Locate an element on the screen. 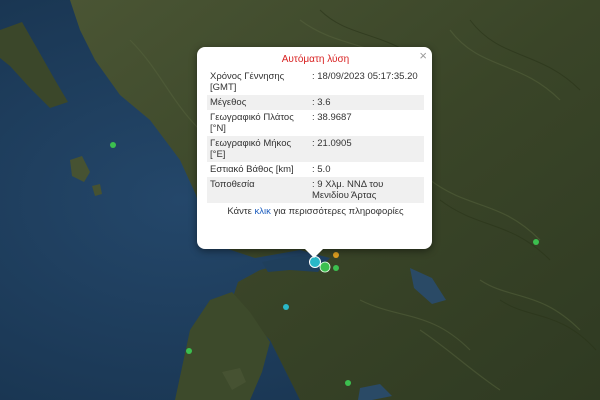  row-value-location: : 9 Χλμ. ΝΝΔ του Μενιδίου Άρτας is located at coordinates (366, 190).